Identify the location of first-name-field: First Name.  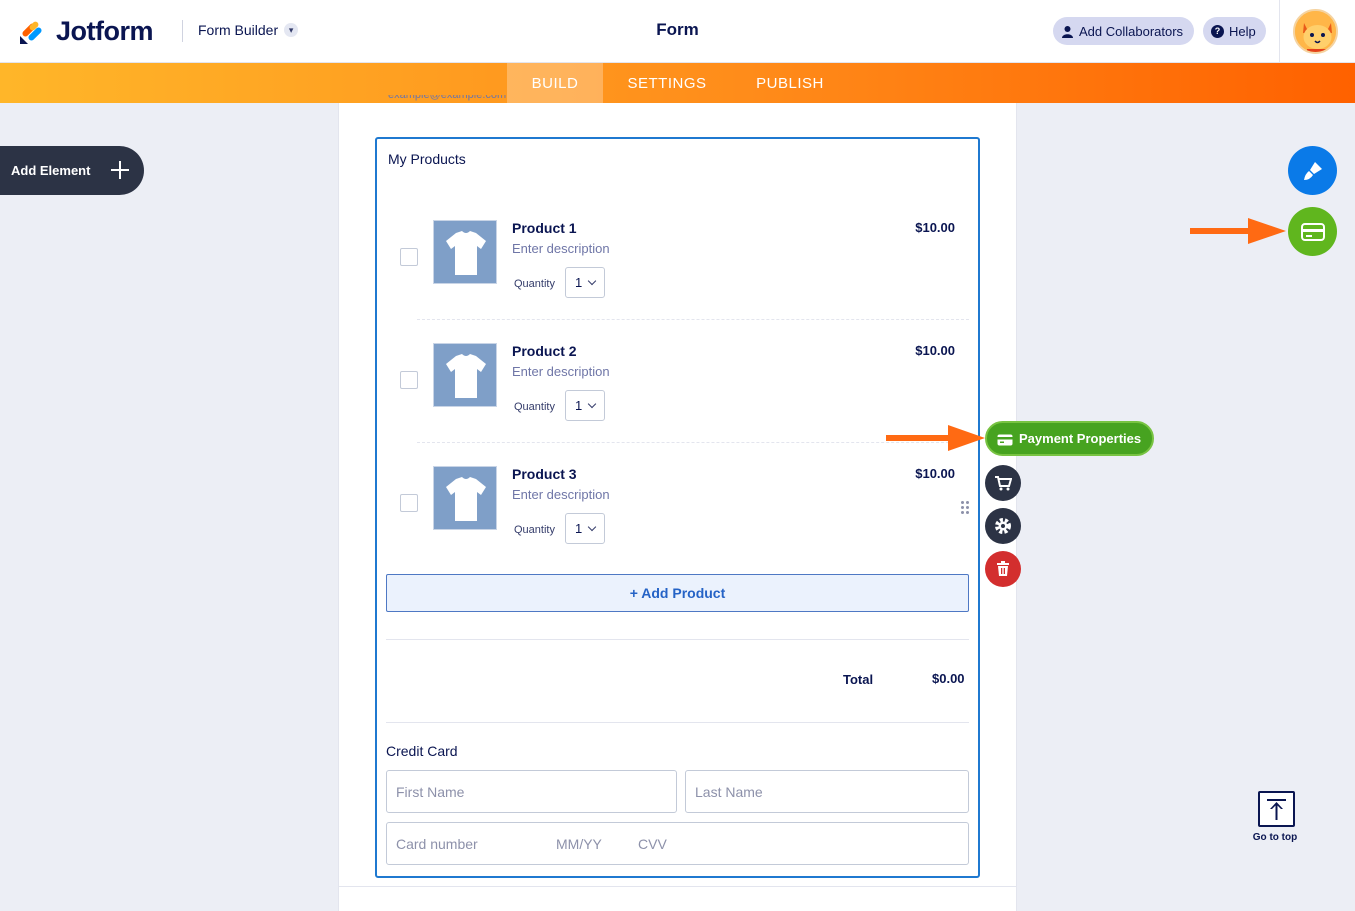
(531, 791).